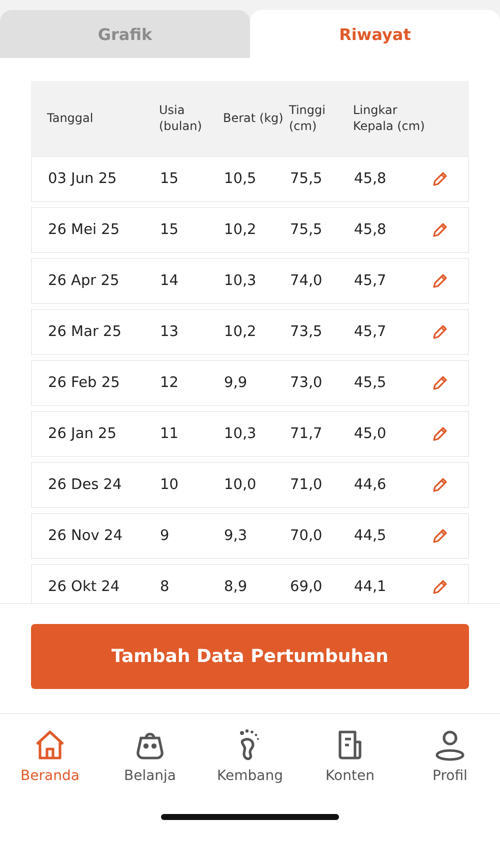 Image resolution: width=500 pixels, height=858 pixels. Describe the element at coordinates (307, 332) in the screenshot. I see `table-cell-text: 73,5` at that location.